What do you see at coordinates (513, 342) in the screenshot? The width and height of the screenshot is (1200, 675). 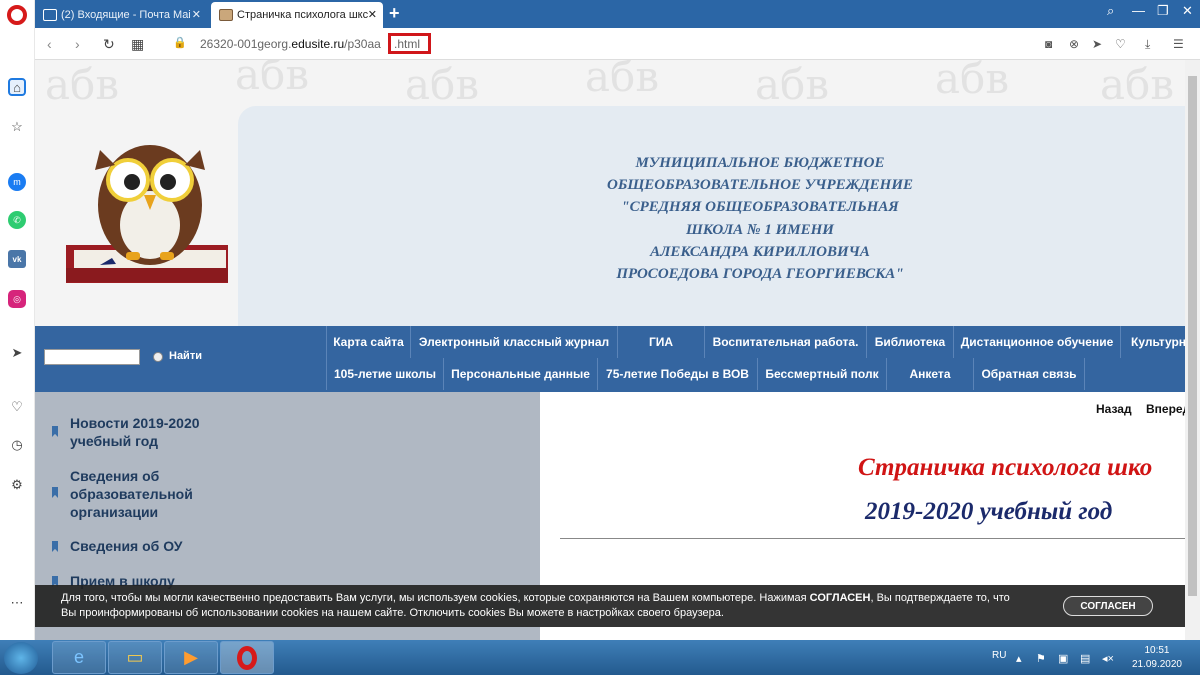 I see `menu-item-journal: Электронный классный журнал` at bounding box center [513, 342].